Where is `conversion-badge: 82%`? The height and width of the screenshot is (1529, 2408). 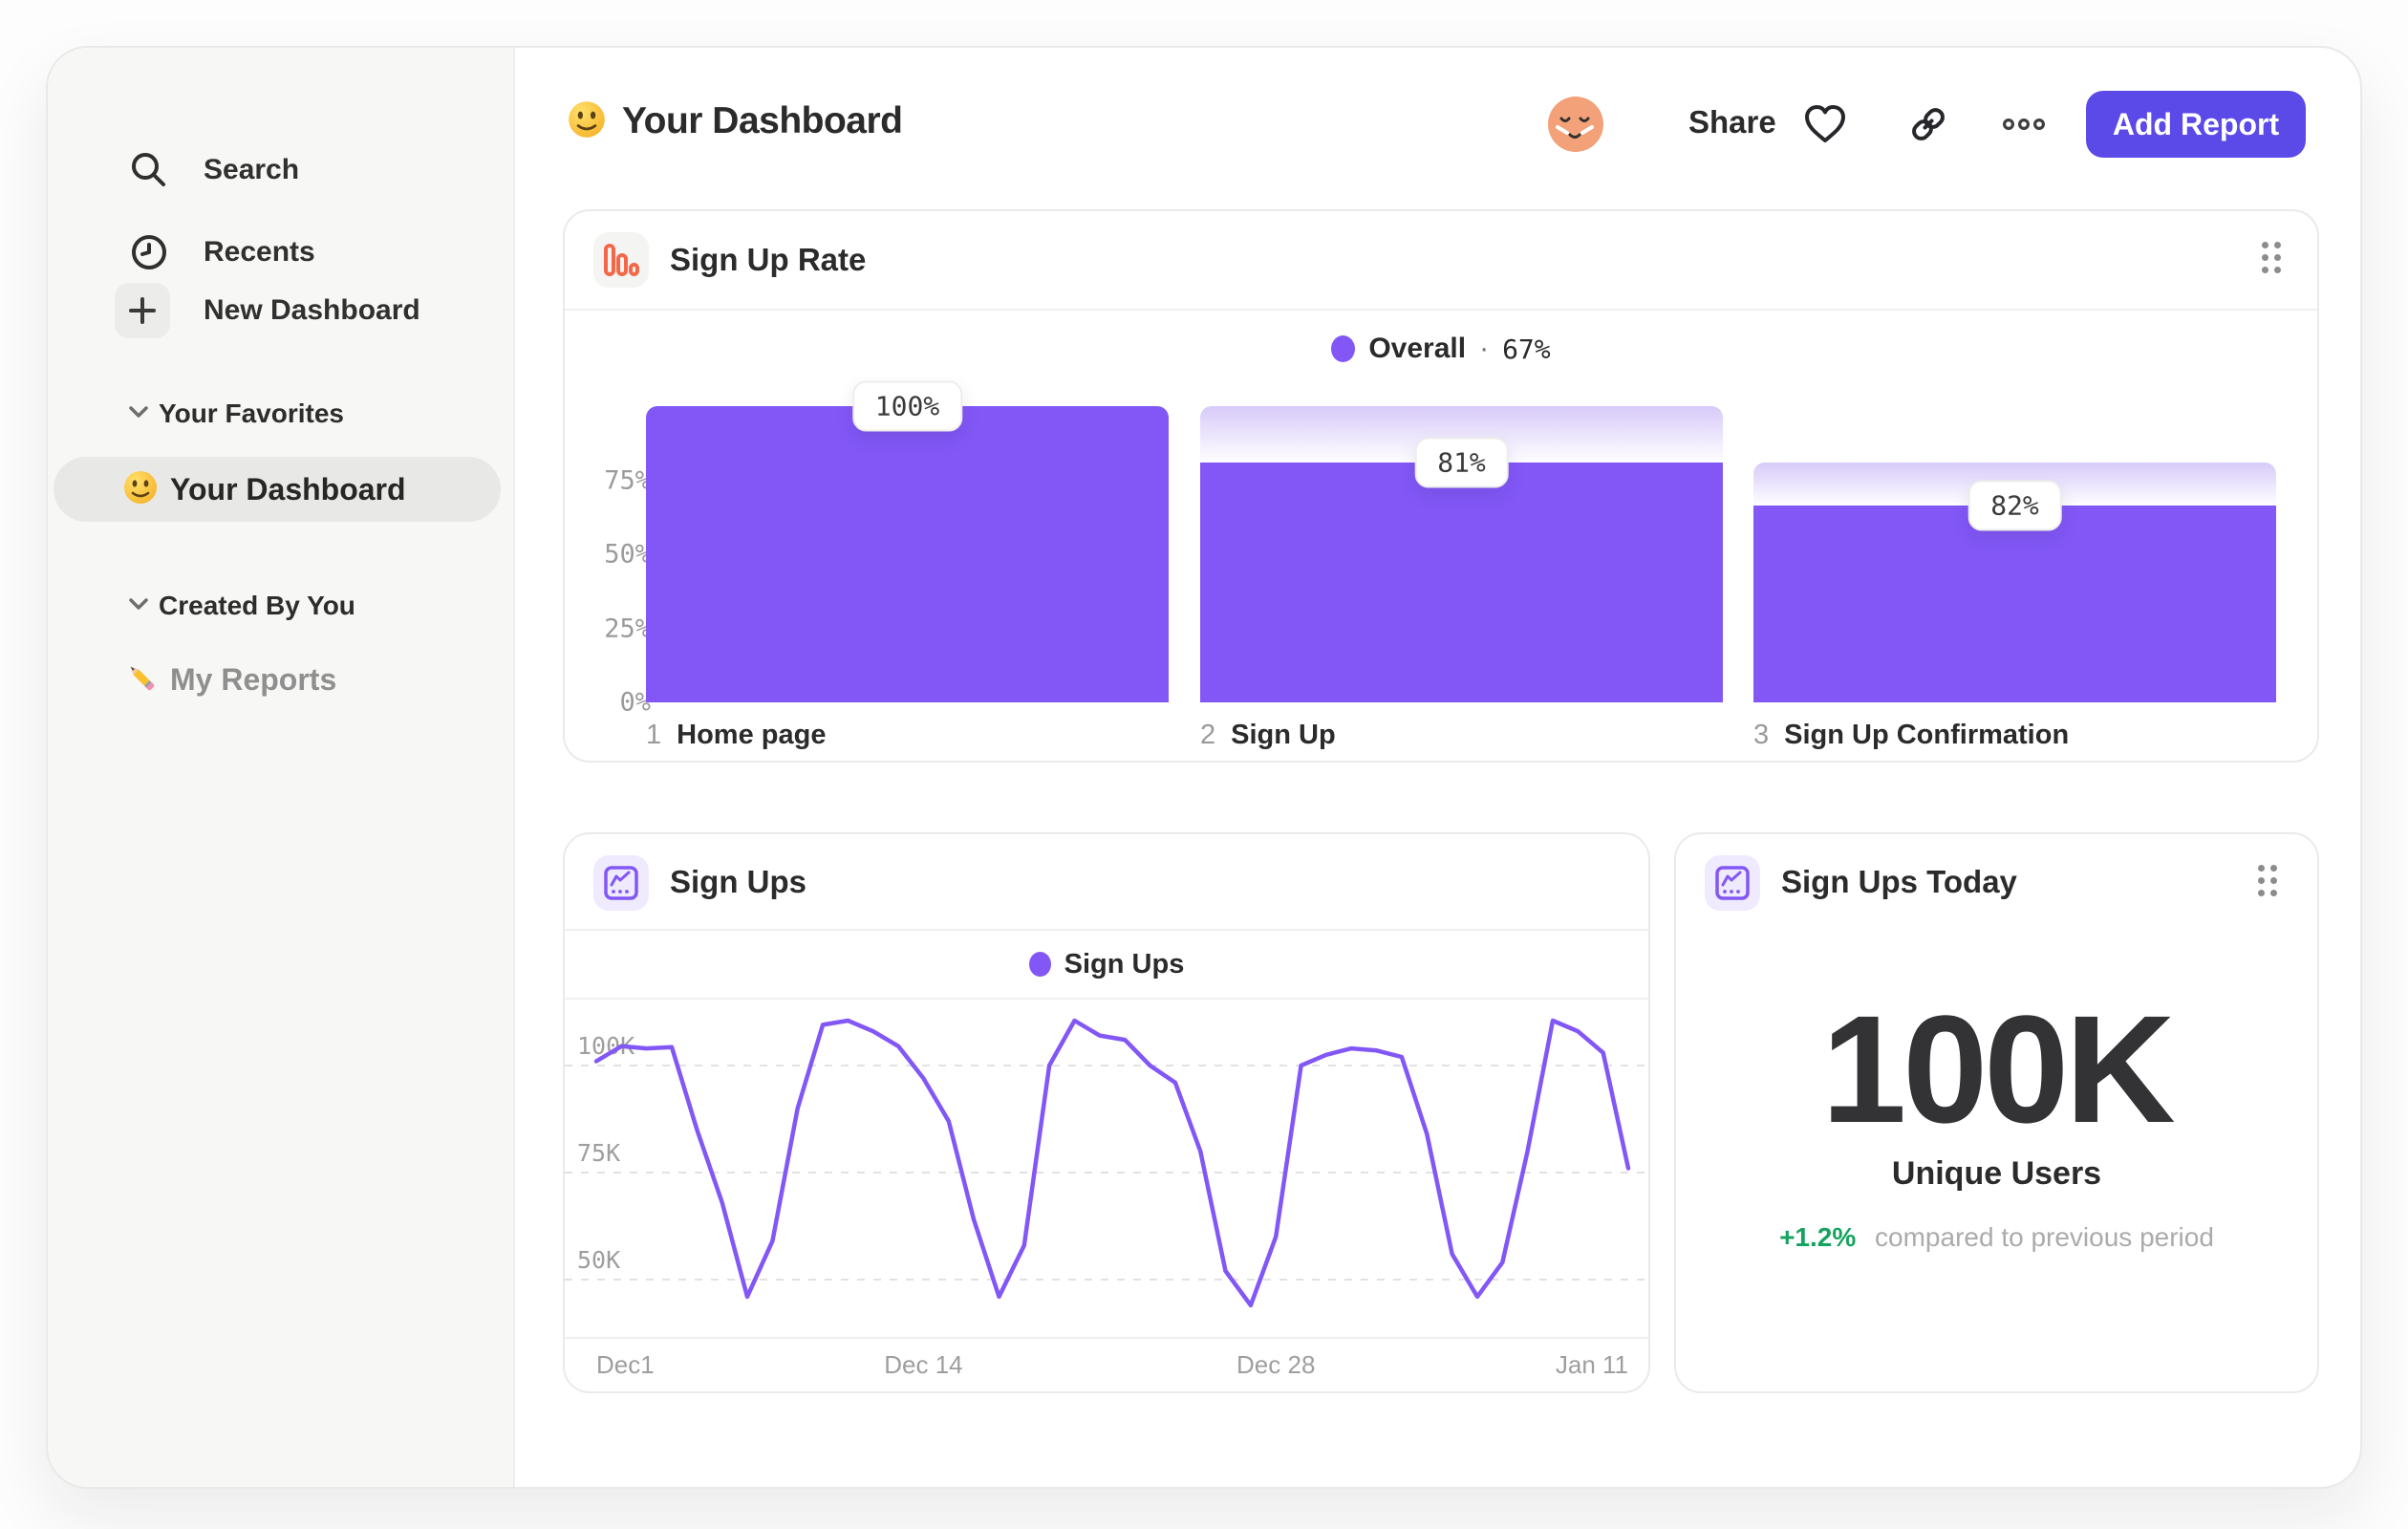 conversion-badge: 82% is located at coordinates (2015, 505).